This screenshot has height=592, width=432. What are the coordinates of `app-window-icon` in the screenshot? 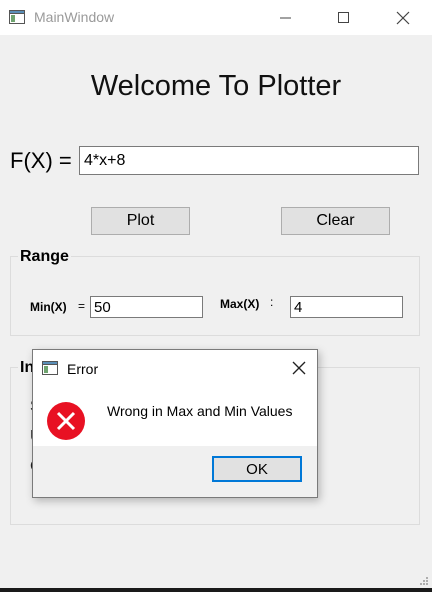 It's located at (17, 17).